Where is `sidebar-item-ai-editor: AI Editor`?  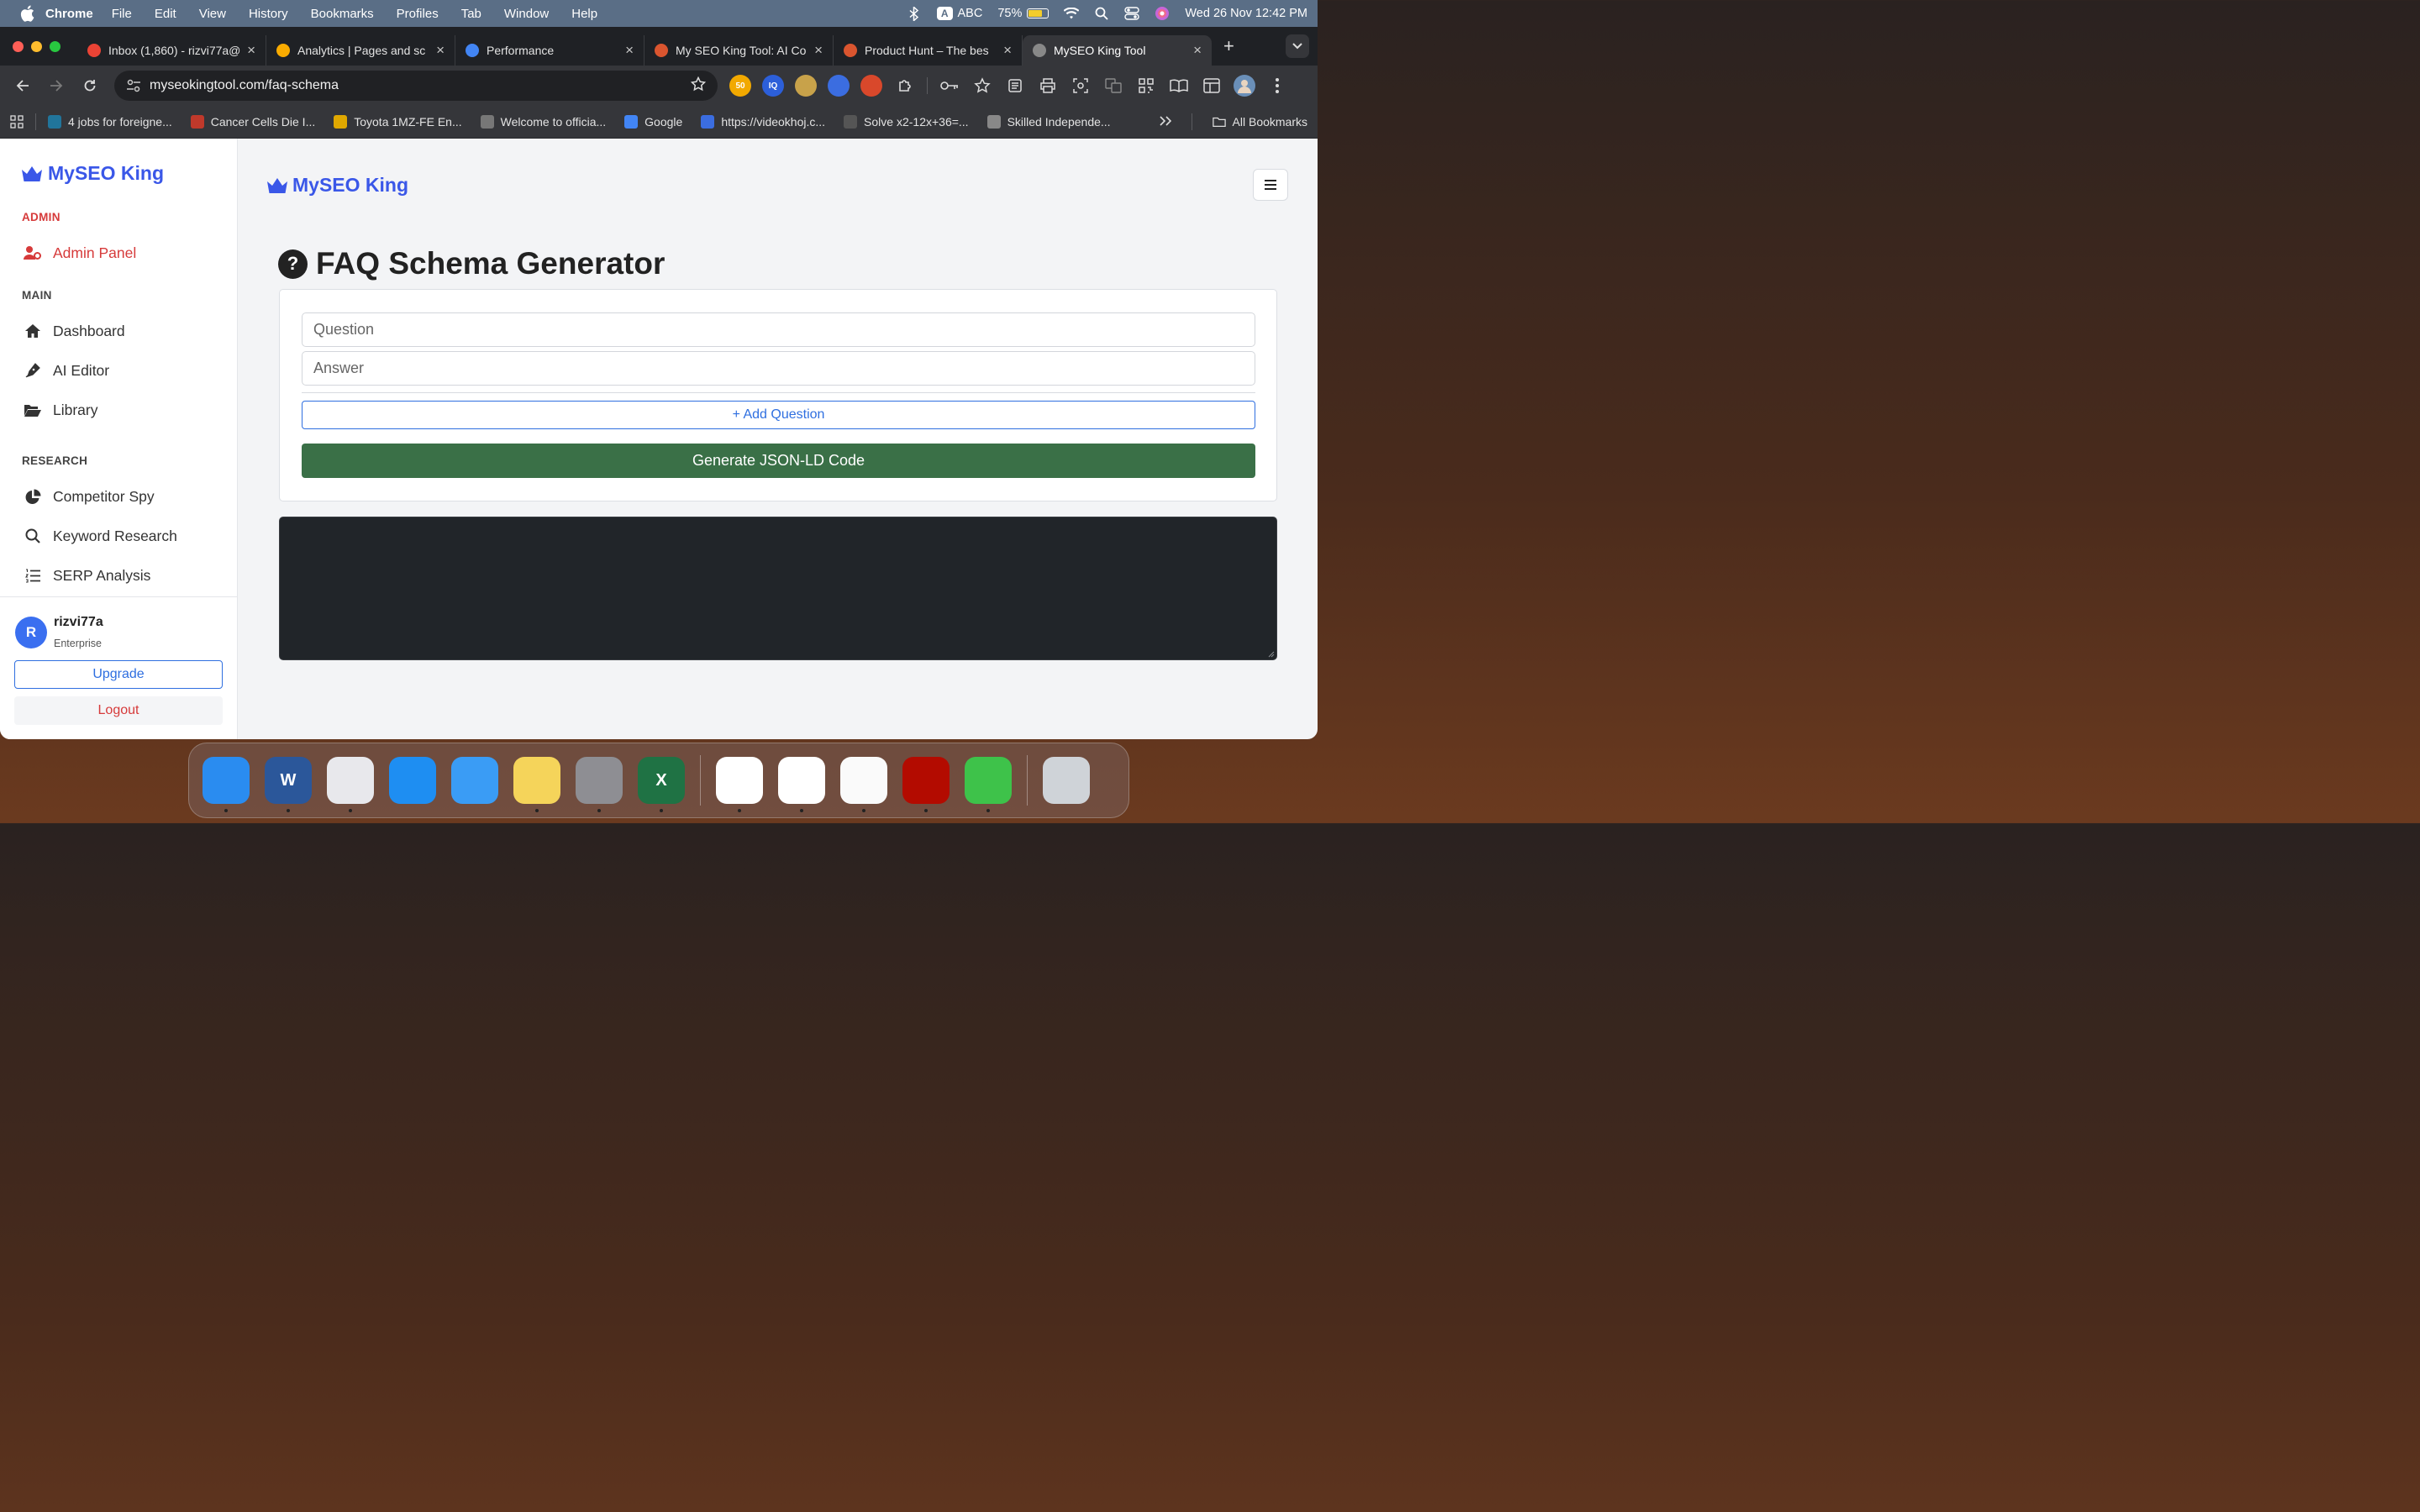 sidebar-item-ai-editor: AI Editor is located at coordinates (66, 370).